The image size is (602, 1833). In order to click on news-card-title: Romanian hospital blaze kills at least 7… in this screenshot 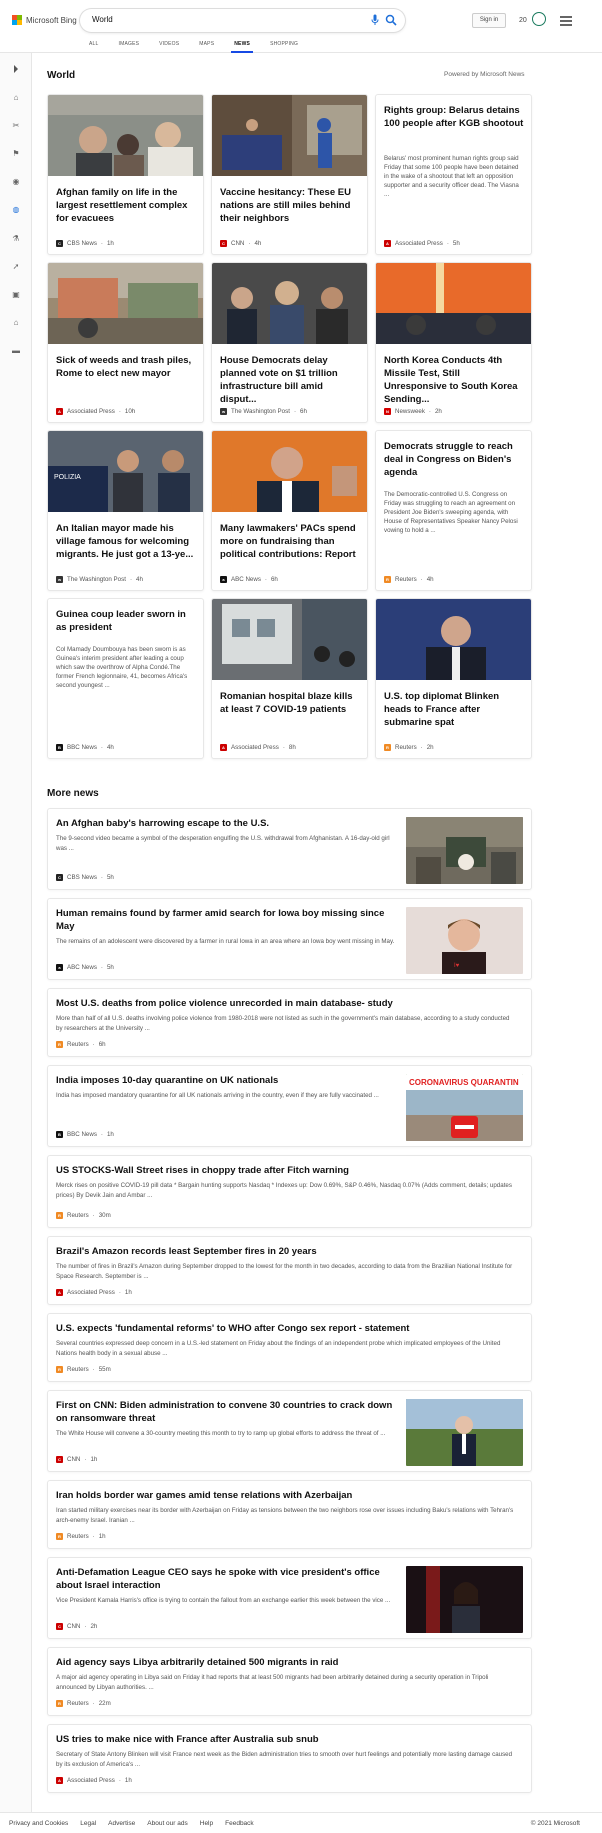, I will do `click(290, 703)`.